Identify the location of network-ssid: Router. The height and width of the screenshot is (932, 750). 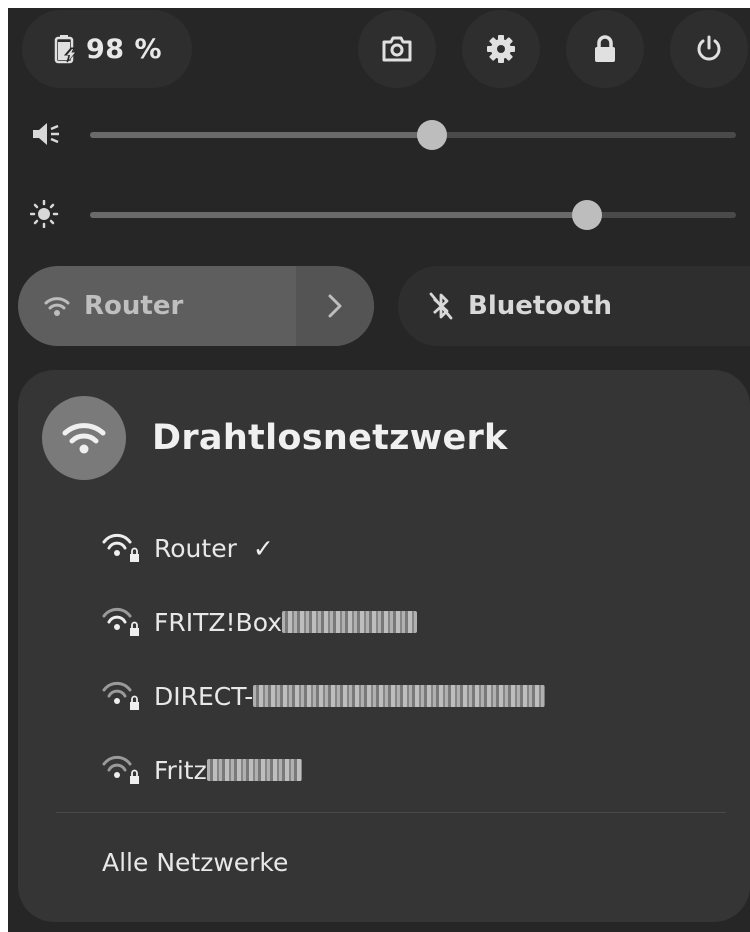
(195, 548).